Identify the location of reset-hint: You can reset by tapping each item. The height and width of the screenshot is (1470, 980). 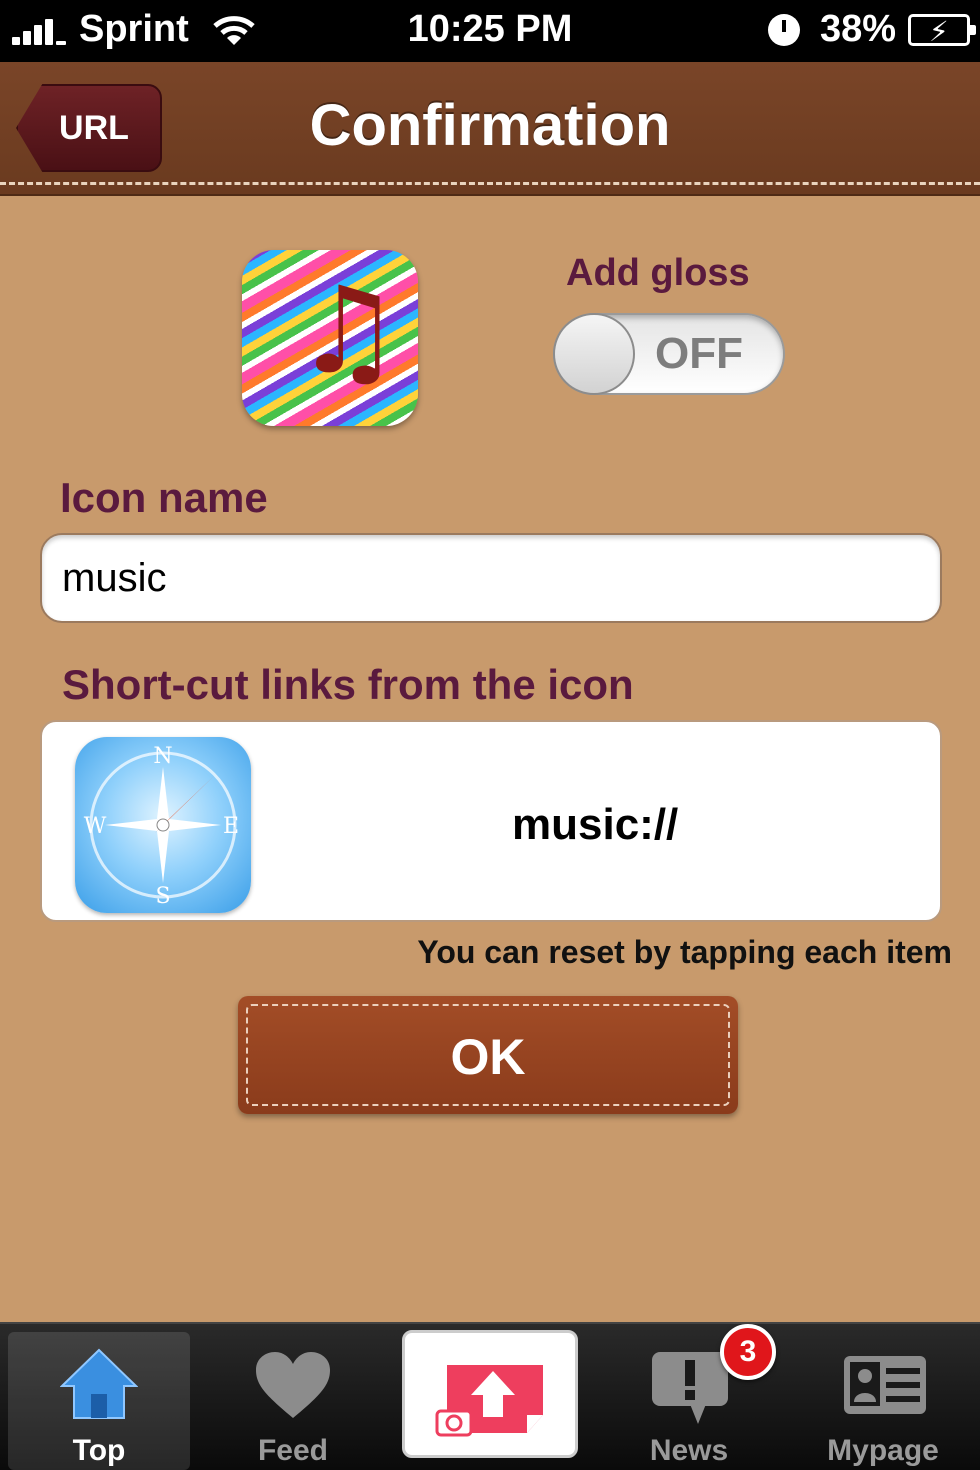
(684, 952).